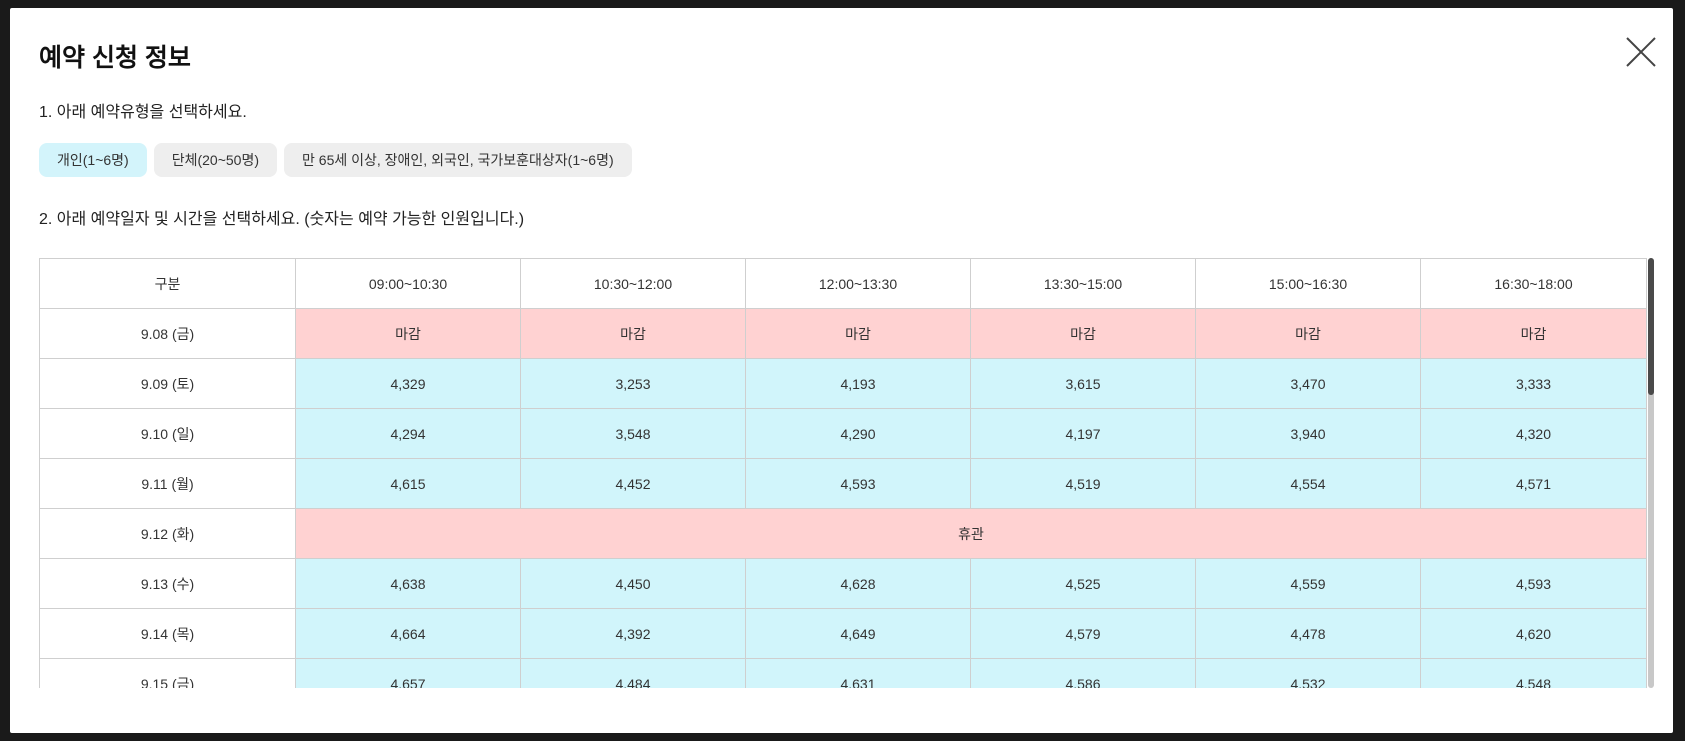 The image size is (1685, 741). I want to click on available-slot-cell: 4,450, so click(633, 583).